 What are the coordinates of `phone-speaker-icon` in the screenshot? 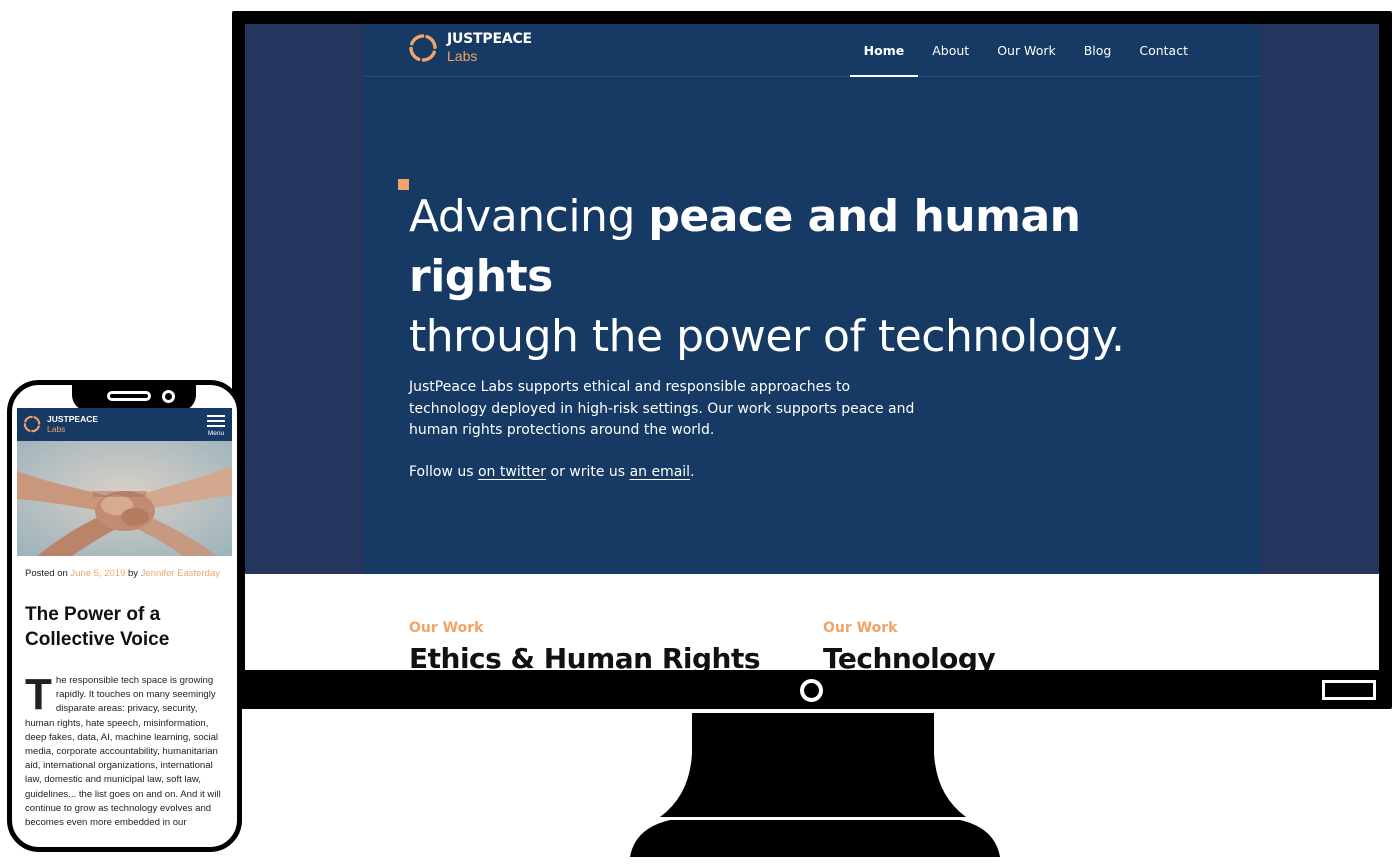 It's located at (129, 396).